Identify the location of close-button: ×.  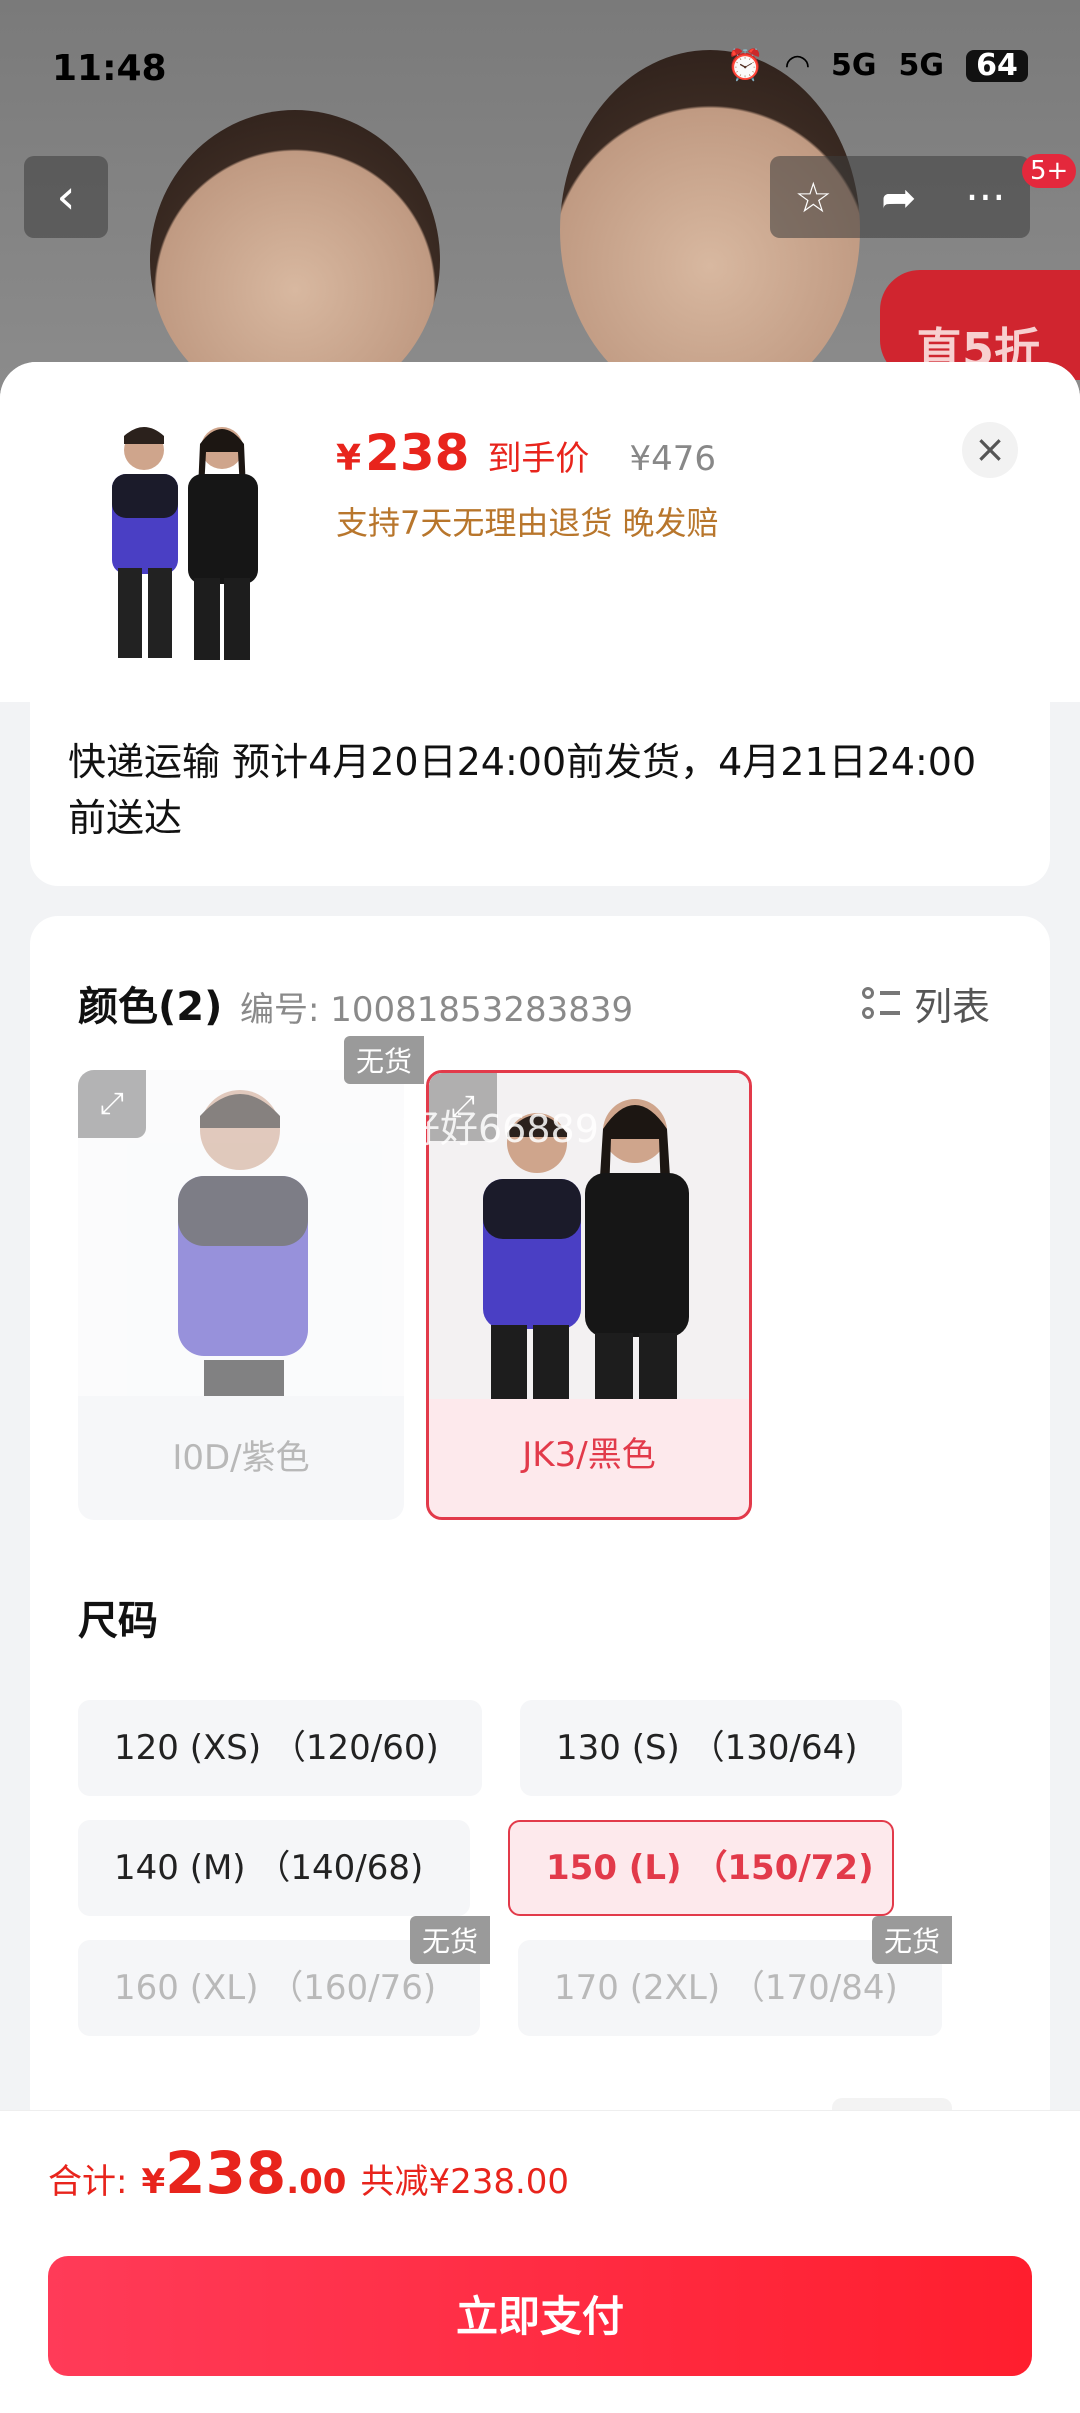
(990, 450).